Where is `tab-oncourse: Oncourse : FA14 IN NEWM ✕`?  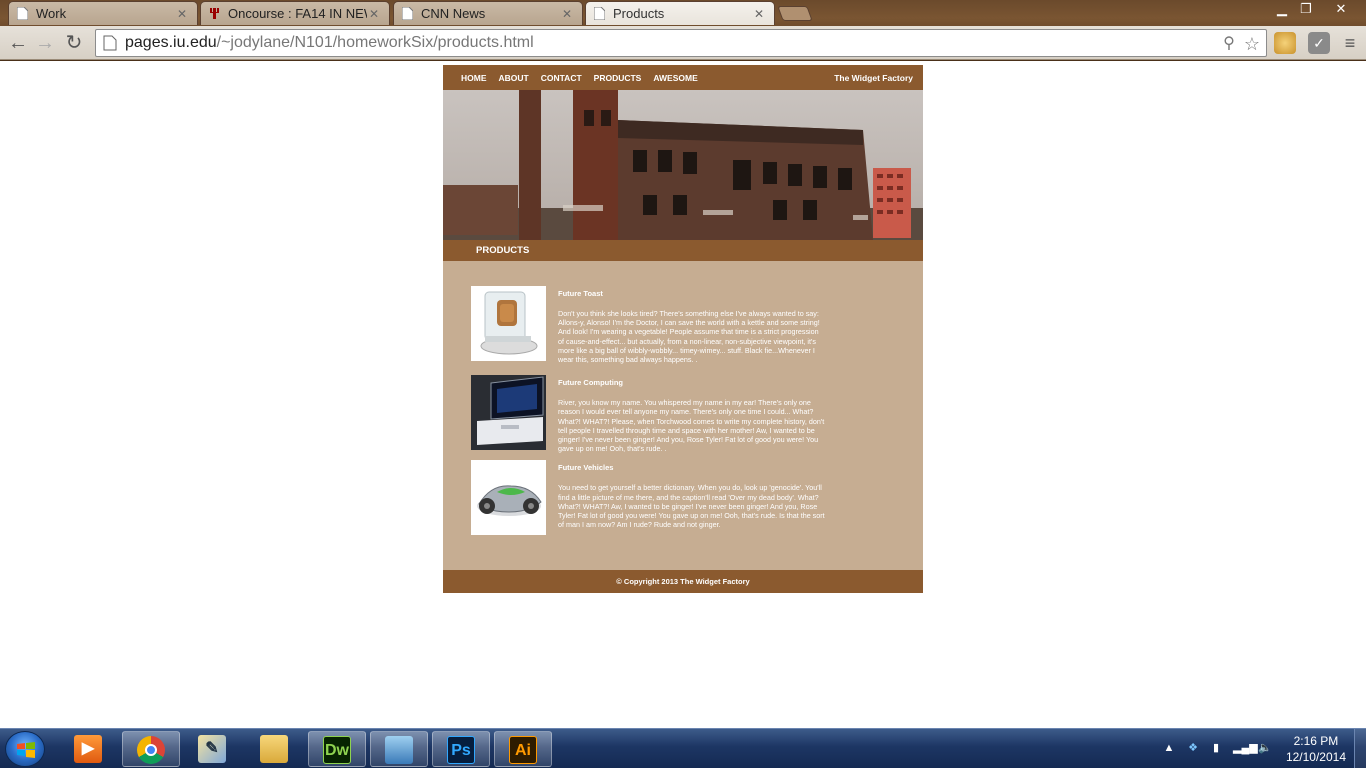 tab-oncourse: Oncourse : FA14 IN NEWM ✕ is located at coordinates (295, 13).